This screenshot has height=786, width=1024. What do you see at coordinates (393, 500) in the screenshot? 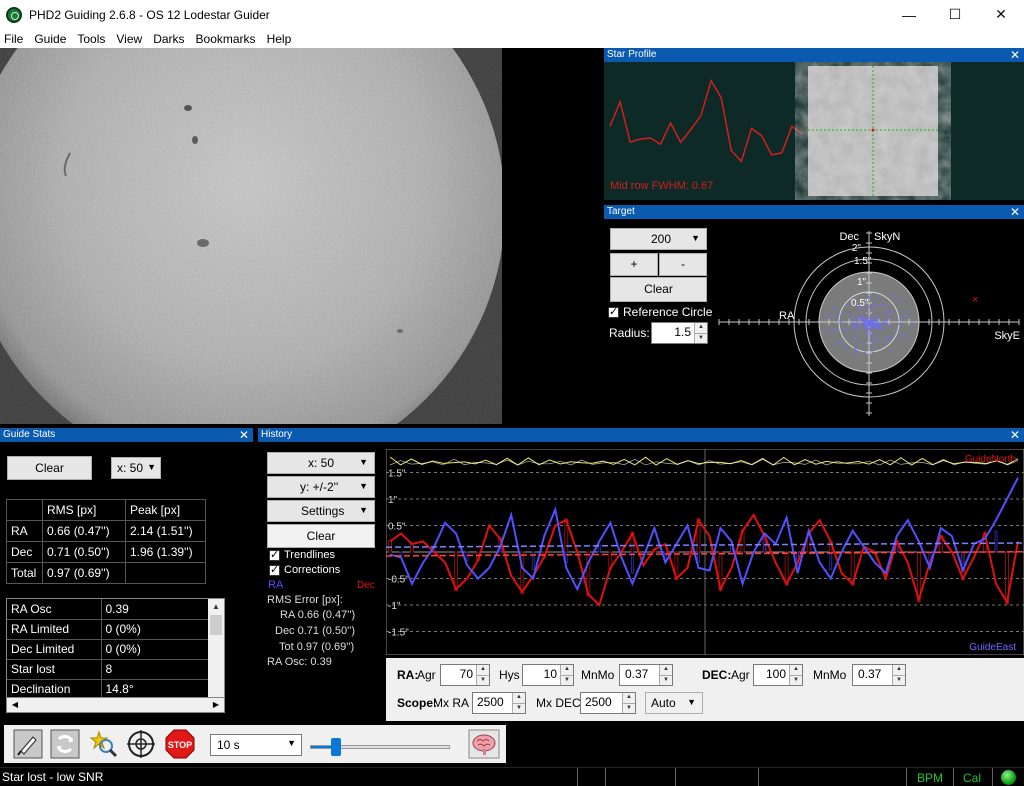
I see `history-y-tick-label: 1"` at bounding box center [393, 500].